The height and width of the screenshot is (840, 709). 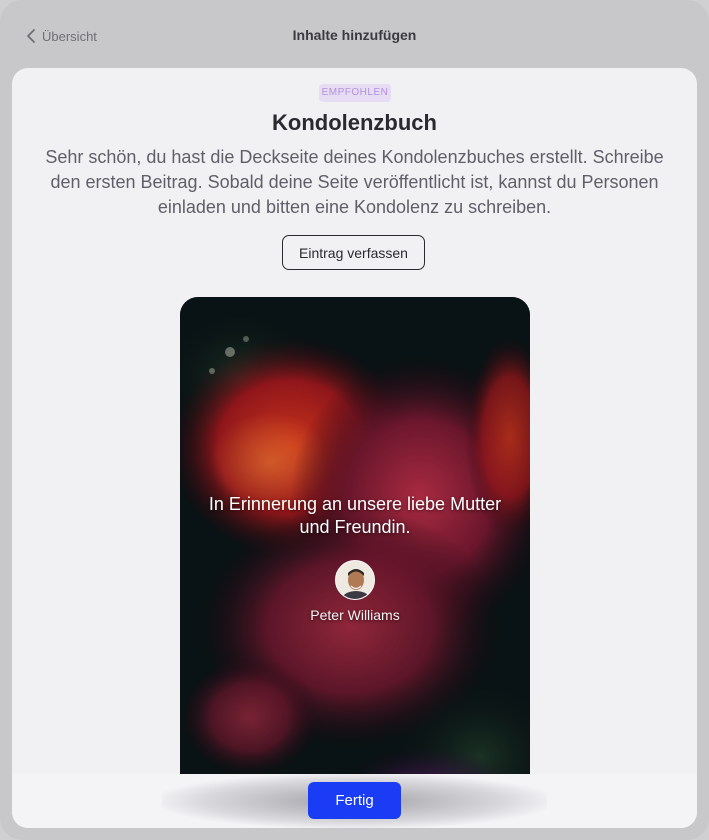 I want to click on top-bar: Übersicht Inhalte hinzufügen, so click(x=354, y=34).